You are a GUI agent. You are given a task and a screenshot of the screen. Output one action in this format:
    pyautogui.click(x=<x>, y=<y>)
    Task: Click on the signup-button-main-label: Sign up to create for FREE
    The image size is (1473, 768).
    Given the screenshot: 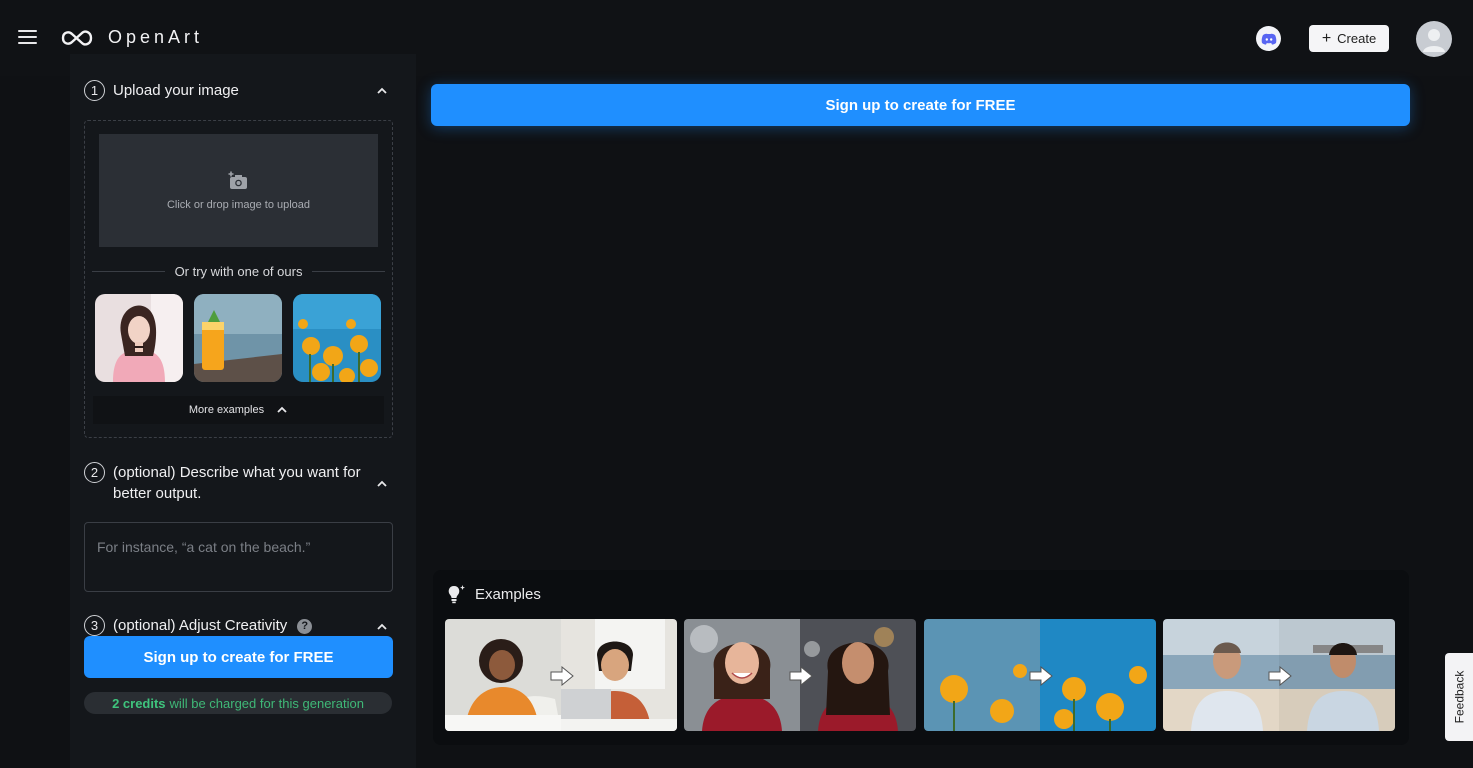 What is the action you would take?
    pyautogui.click(x=920, y=105)
    